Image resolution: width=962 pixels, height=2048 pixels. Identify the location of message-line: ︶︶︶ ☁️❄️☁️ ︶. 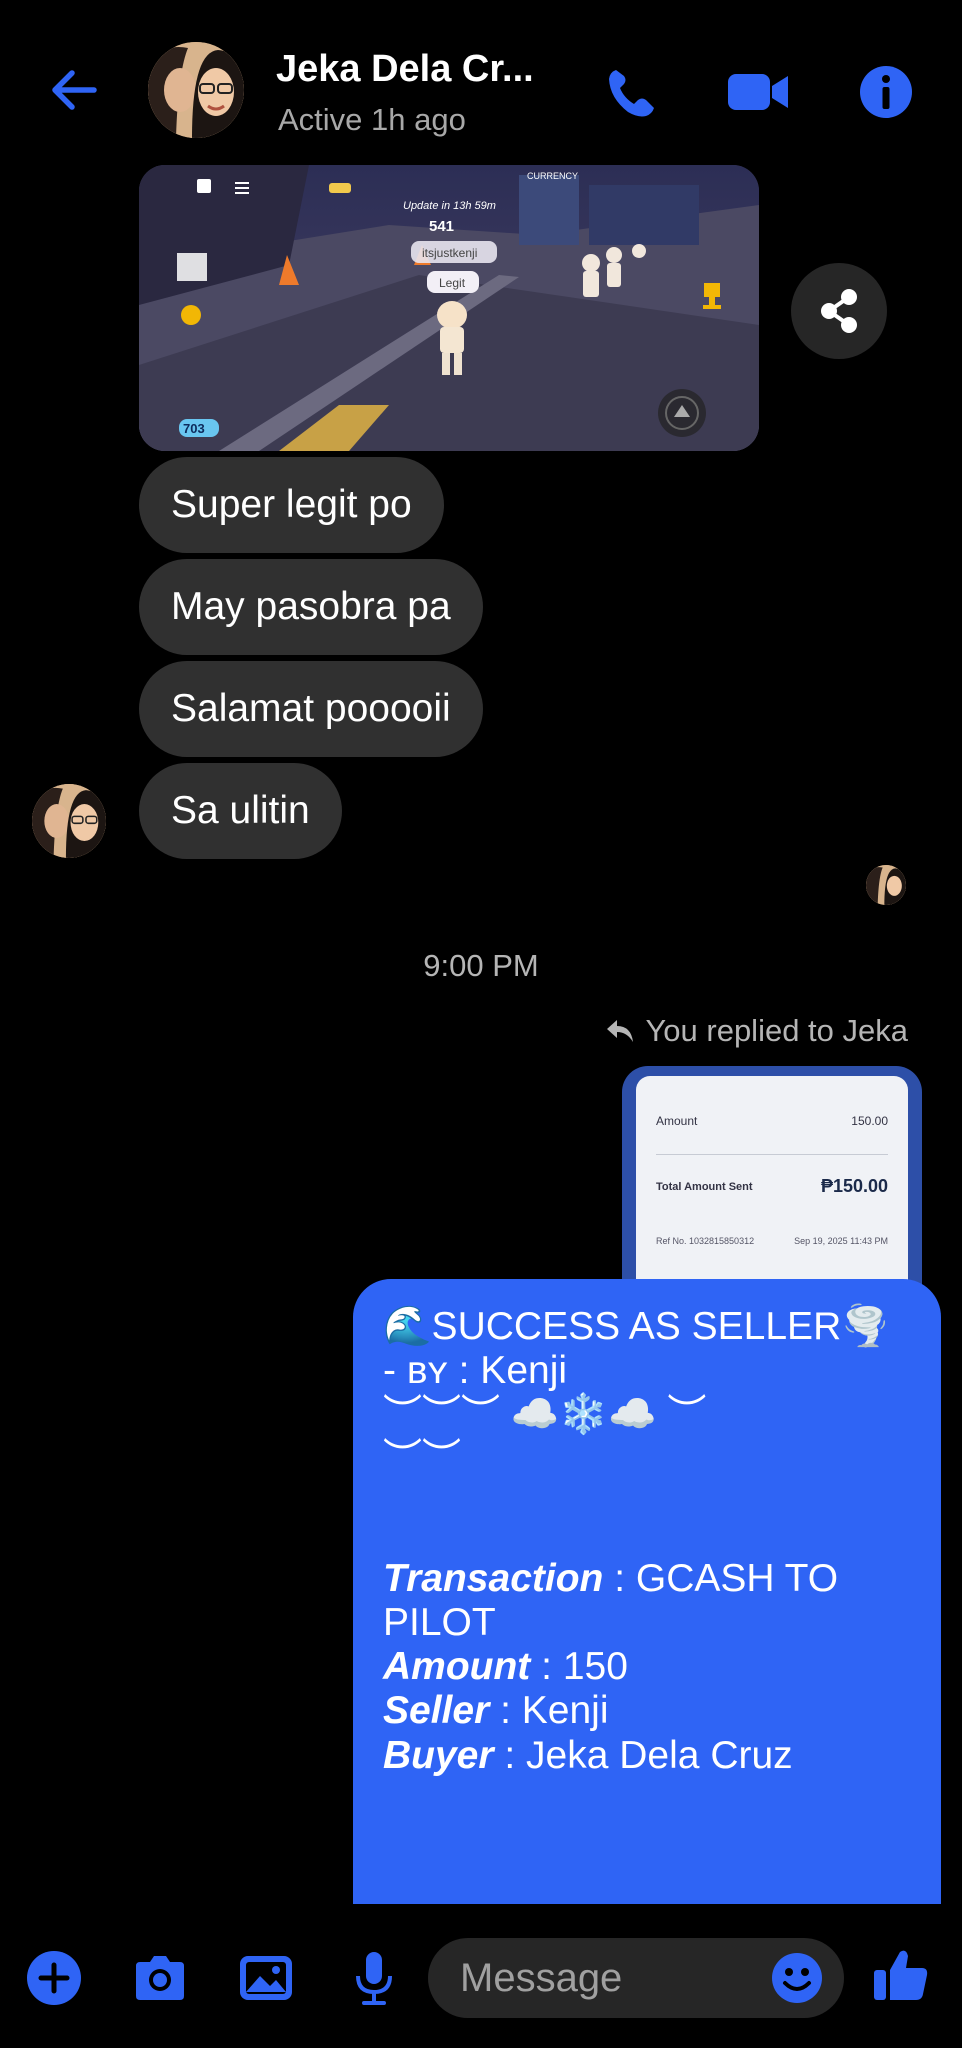
(545, 1415).